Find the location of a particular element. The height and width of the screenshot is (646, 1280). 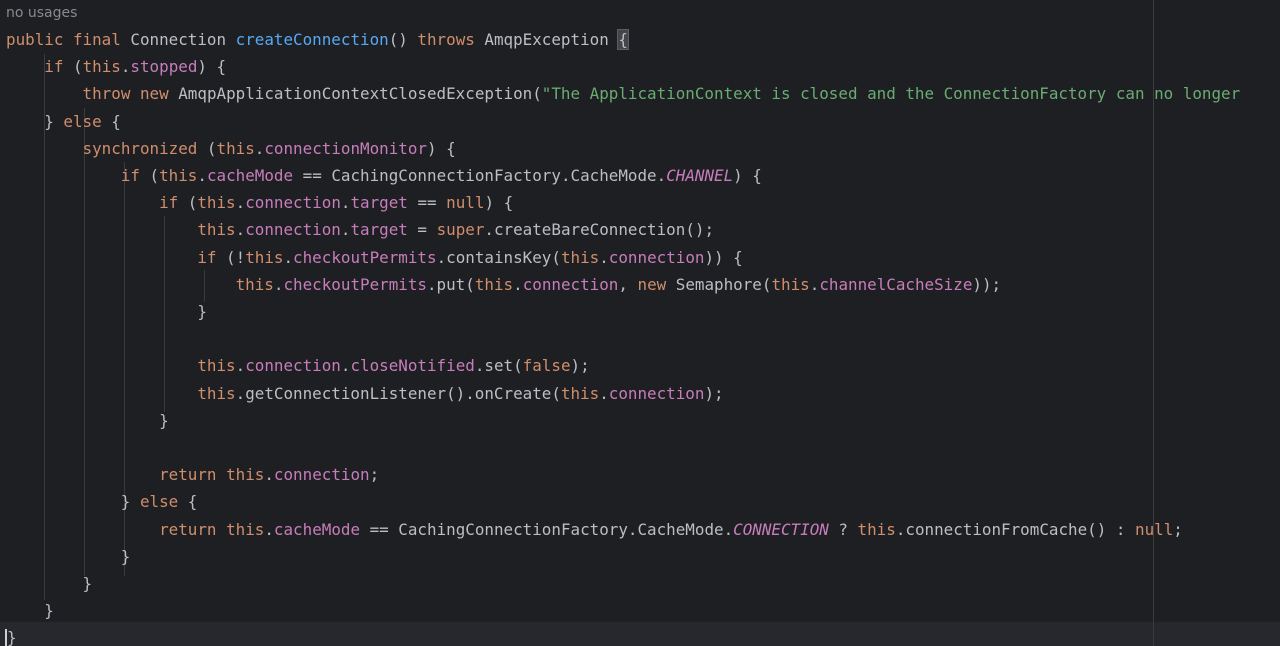

code-token: createConnection is located at coordinates (312, 39).